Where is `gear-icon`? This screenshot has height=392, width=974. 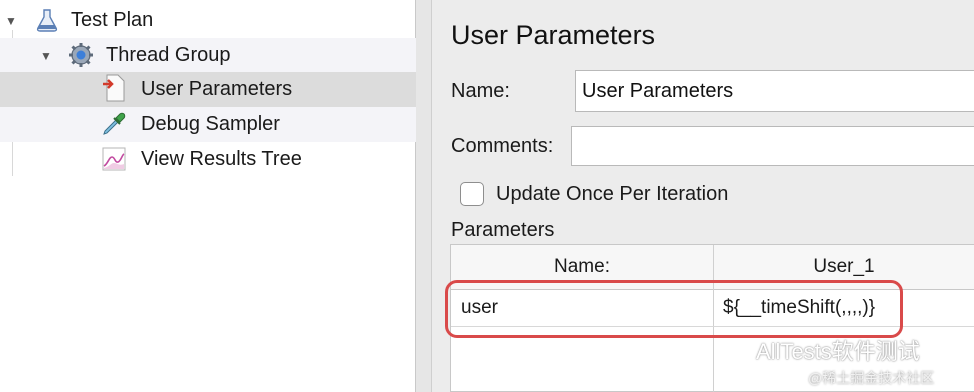 gear-icon is located at coordinates (81, 55).